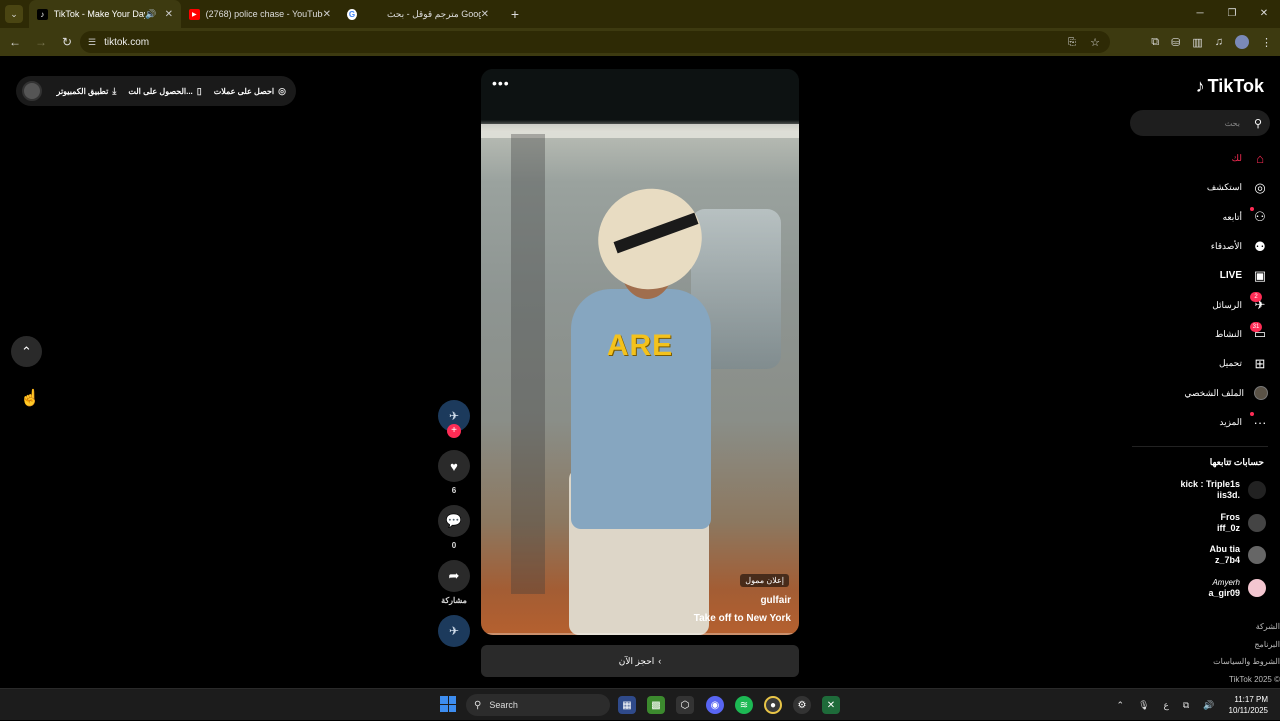  Describe the element at coordinates (1264, 14) in the screenshot. I see `close-window-icon: ✕` at that location.